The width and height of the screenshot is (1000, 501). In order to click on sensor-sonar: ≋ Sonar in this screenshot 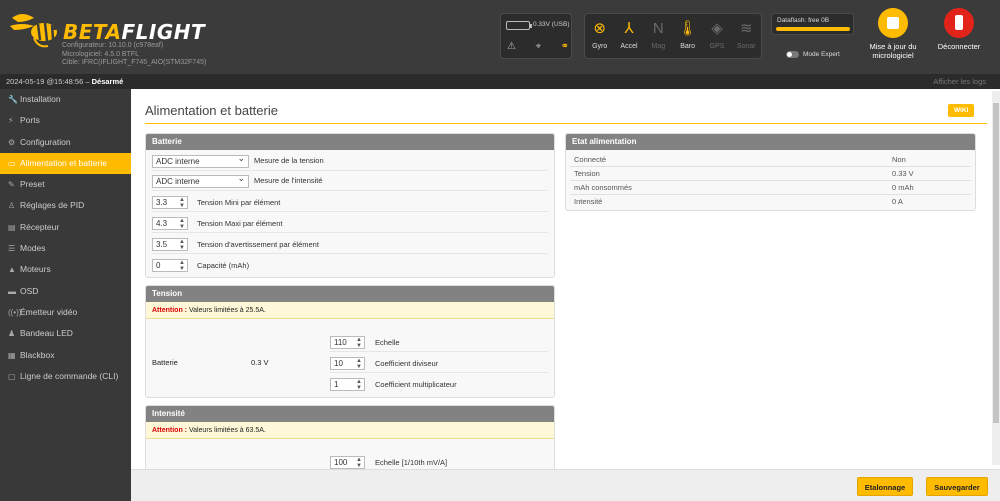, I will do `click(746, 36)`.